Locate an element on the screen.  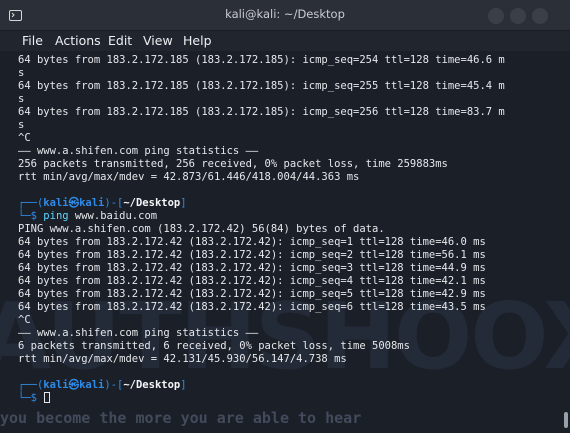
wallpaper-tagline: you become the more you are able to hear is located at coordinates (181, 418).